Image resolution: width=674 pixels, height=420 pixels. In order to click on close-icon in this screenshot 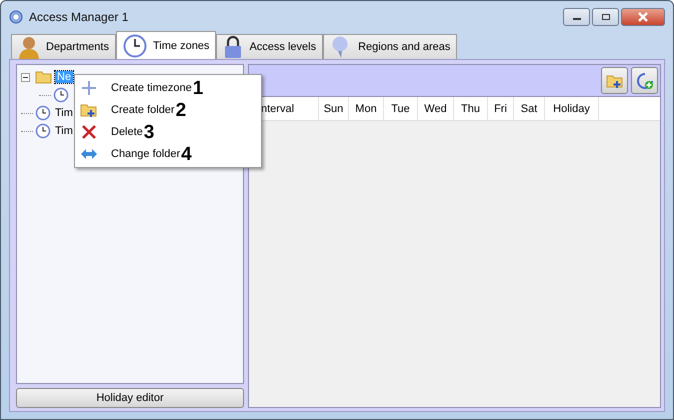, I will do `click(643, 17)`.